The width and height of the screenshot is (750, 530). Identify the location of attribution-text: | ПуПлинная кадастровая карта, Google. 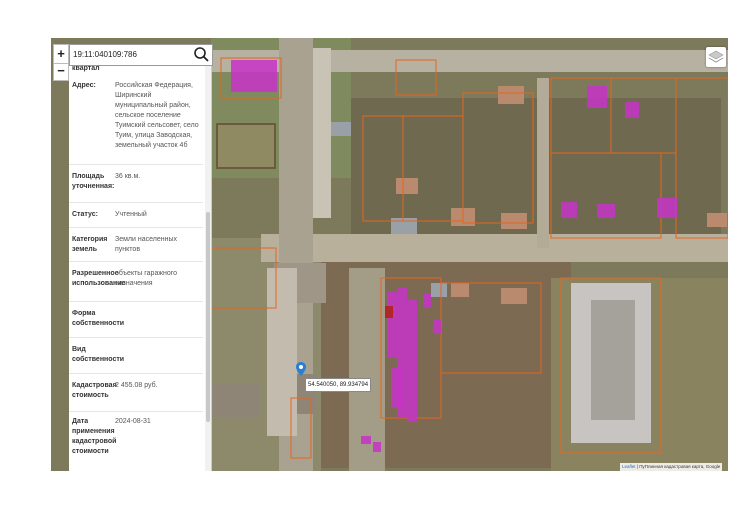
(678, 466).